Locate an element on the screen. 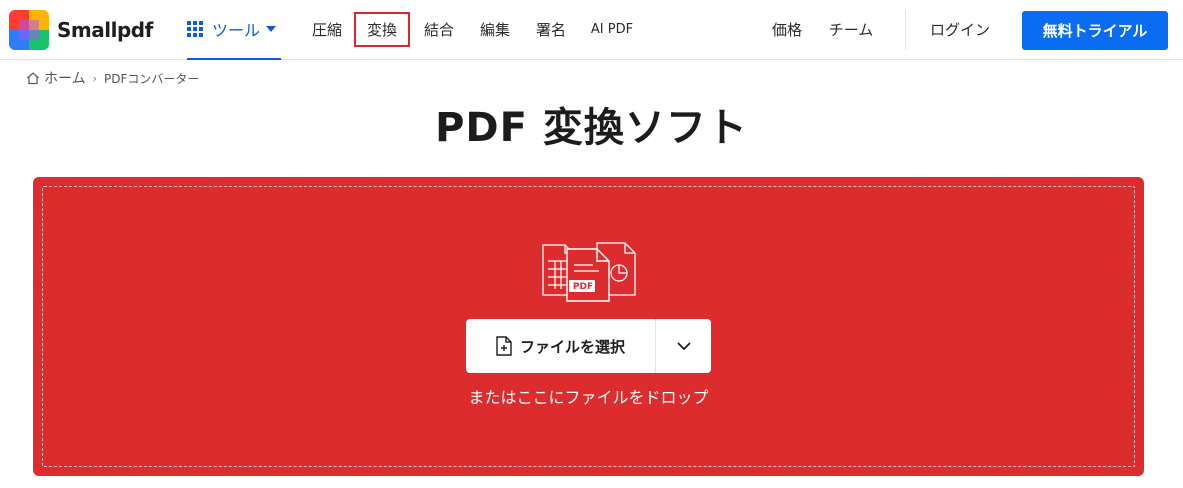 This screenshot has height=488, width=1183. header-divider is located at coordinates (905, 30).